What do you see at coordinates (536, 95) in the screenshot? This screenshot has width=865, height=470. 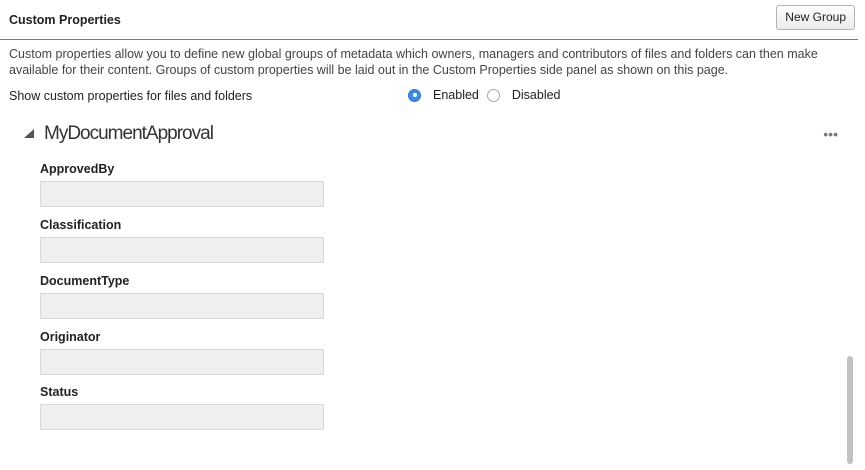 I see `disabled-radio-label: Disabled` at bounding box center [536, 95].